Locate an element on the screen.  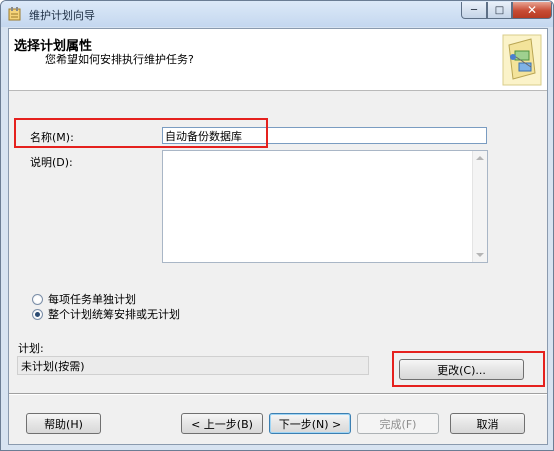
schedule-value: 未计划(按需) is located at coordinates (193, 365).